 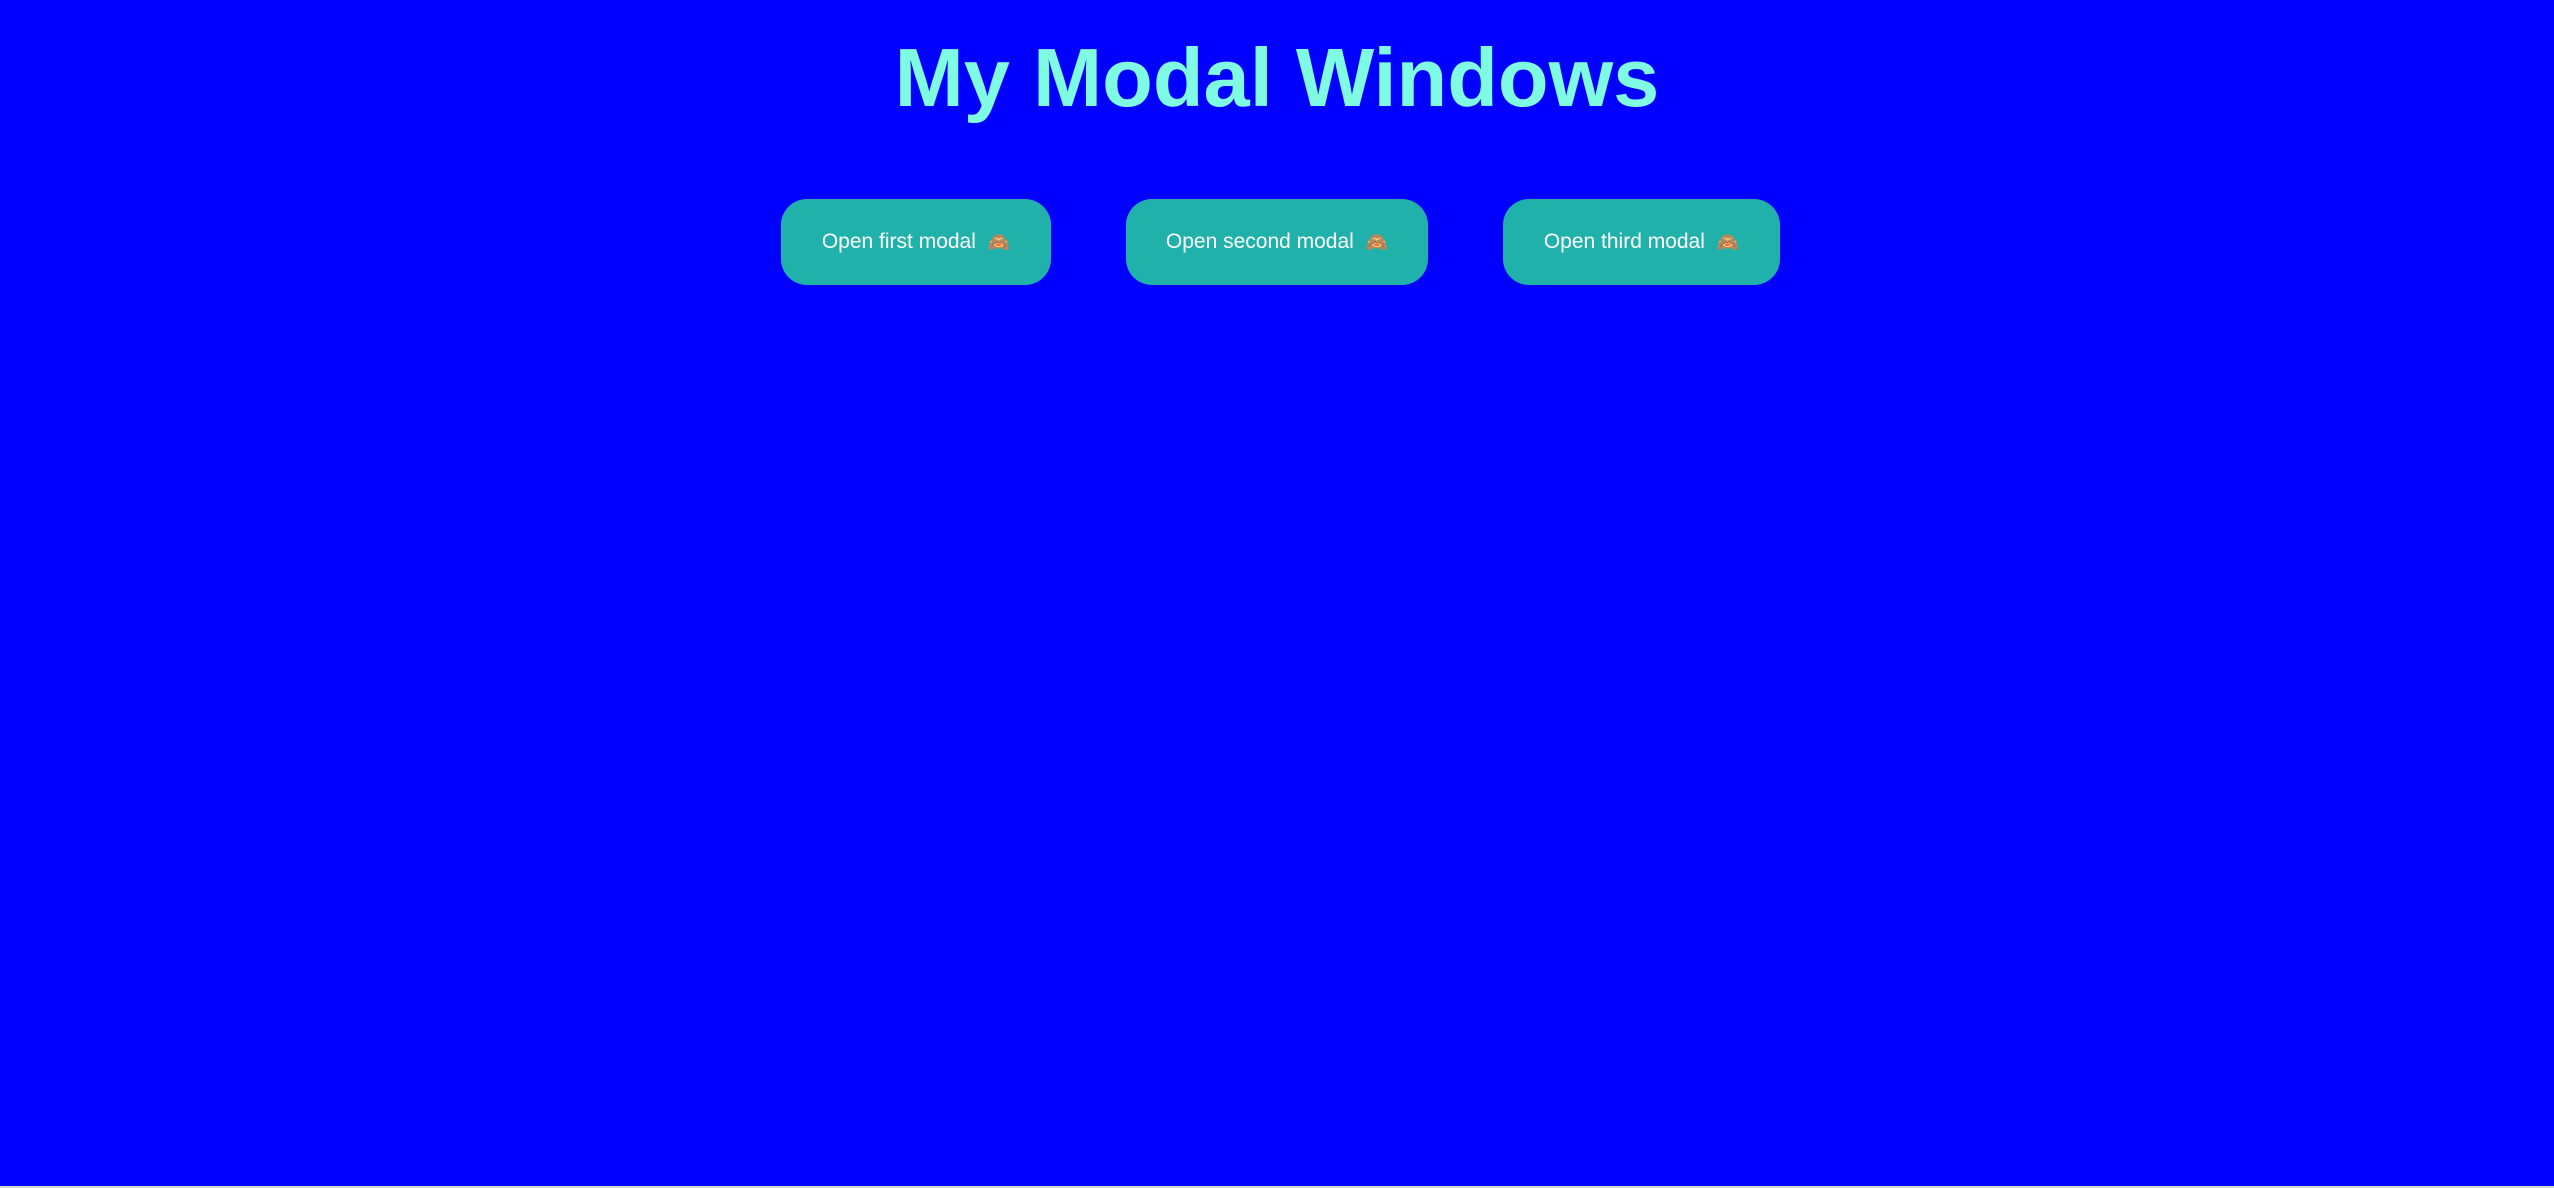 I want to click on button-label: Open third modal, so click(x=1624, y=241).